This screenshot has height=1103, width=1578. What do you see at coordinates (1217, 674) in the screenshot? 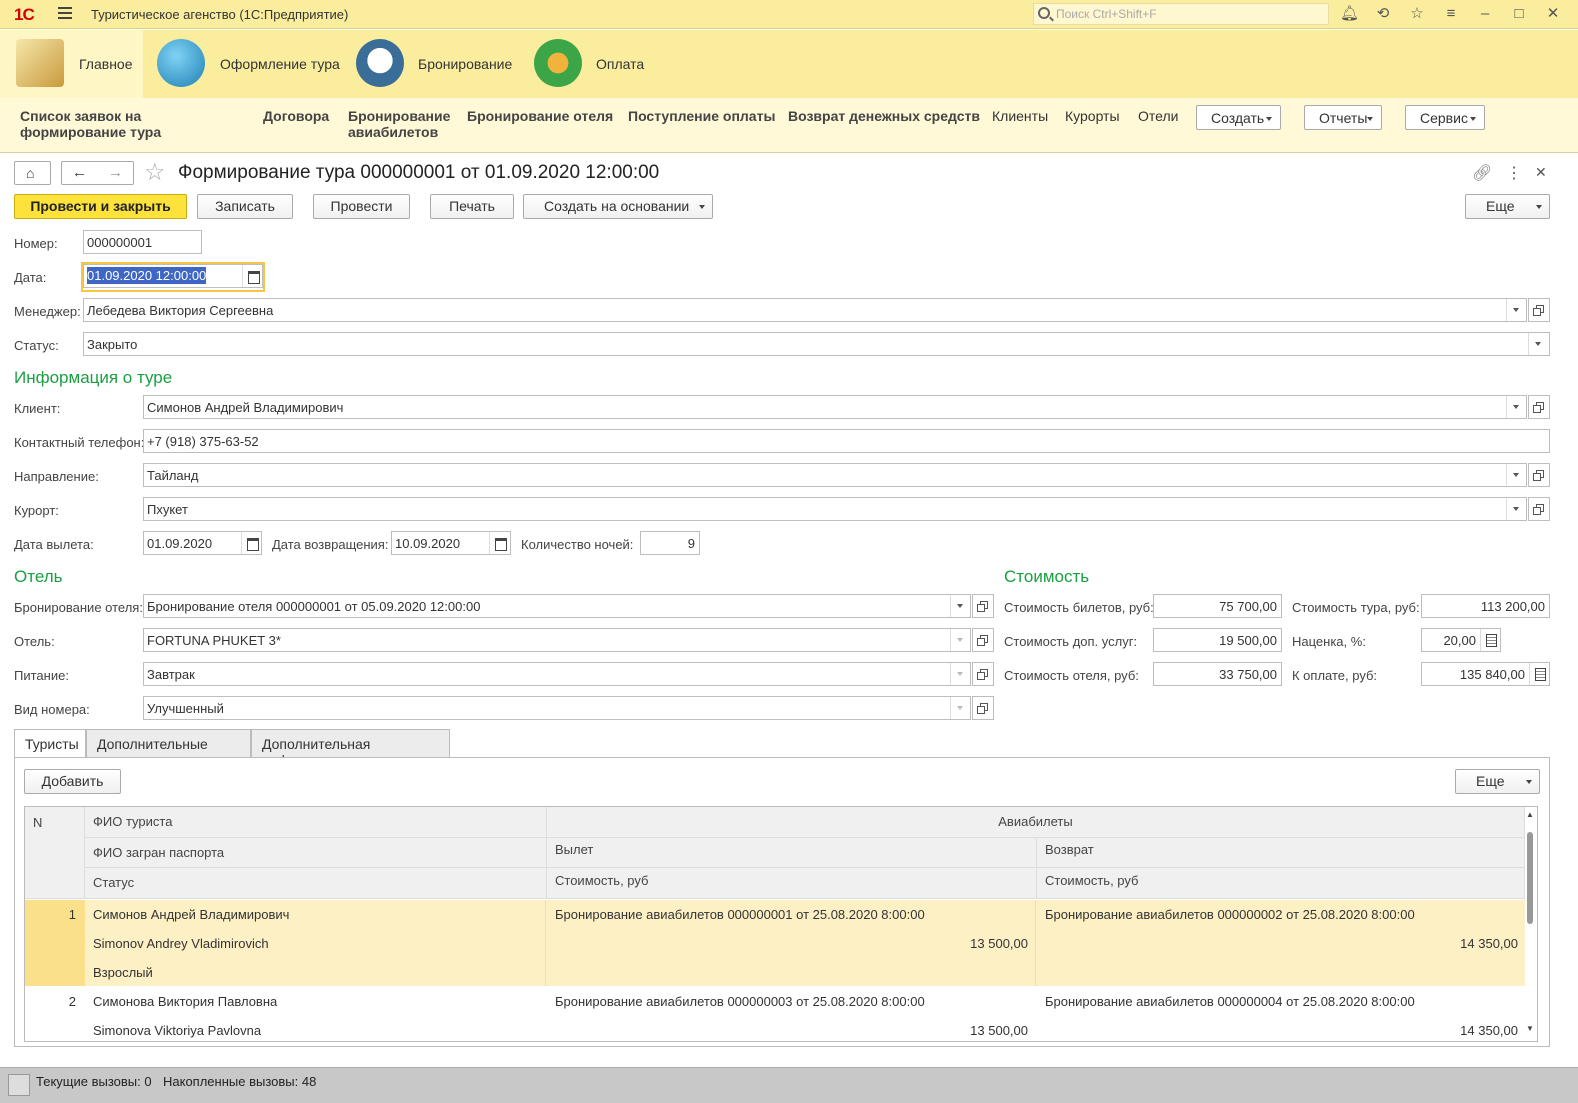
I see `hotel-cost-field: 33 750,00` at bounding box center [1217, 674].